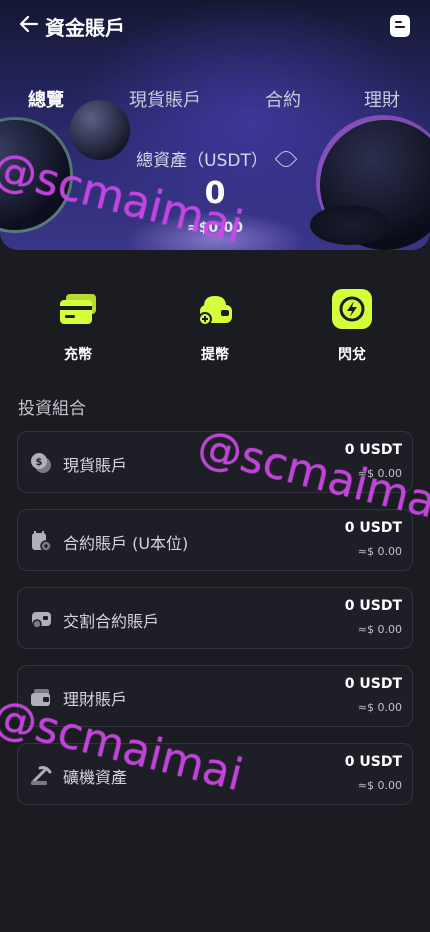 This screenshot has width=430, height=932. What do you see at coordinates (202, 161) in the screenshot?
I see `total-assets-label-text: 總資產（USDT）` at bounding box center [202, 161].